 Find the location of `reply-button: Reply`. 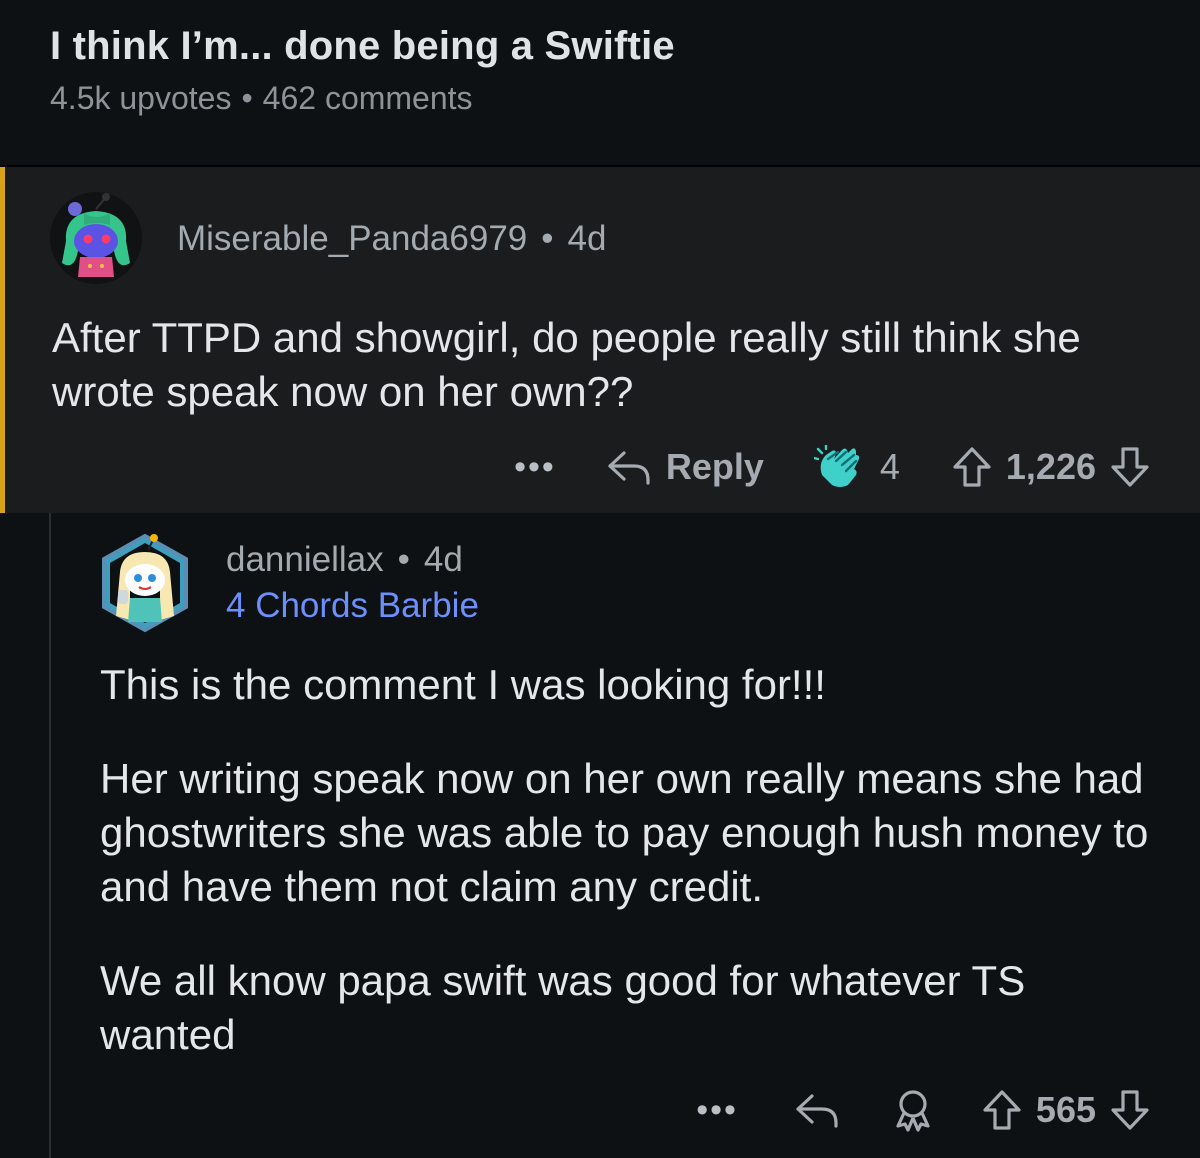

reply-button: Reply is located at coordinates (685, 467).